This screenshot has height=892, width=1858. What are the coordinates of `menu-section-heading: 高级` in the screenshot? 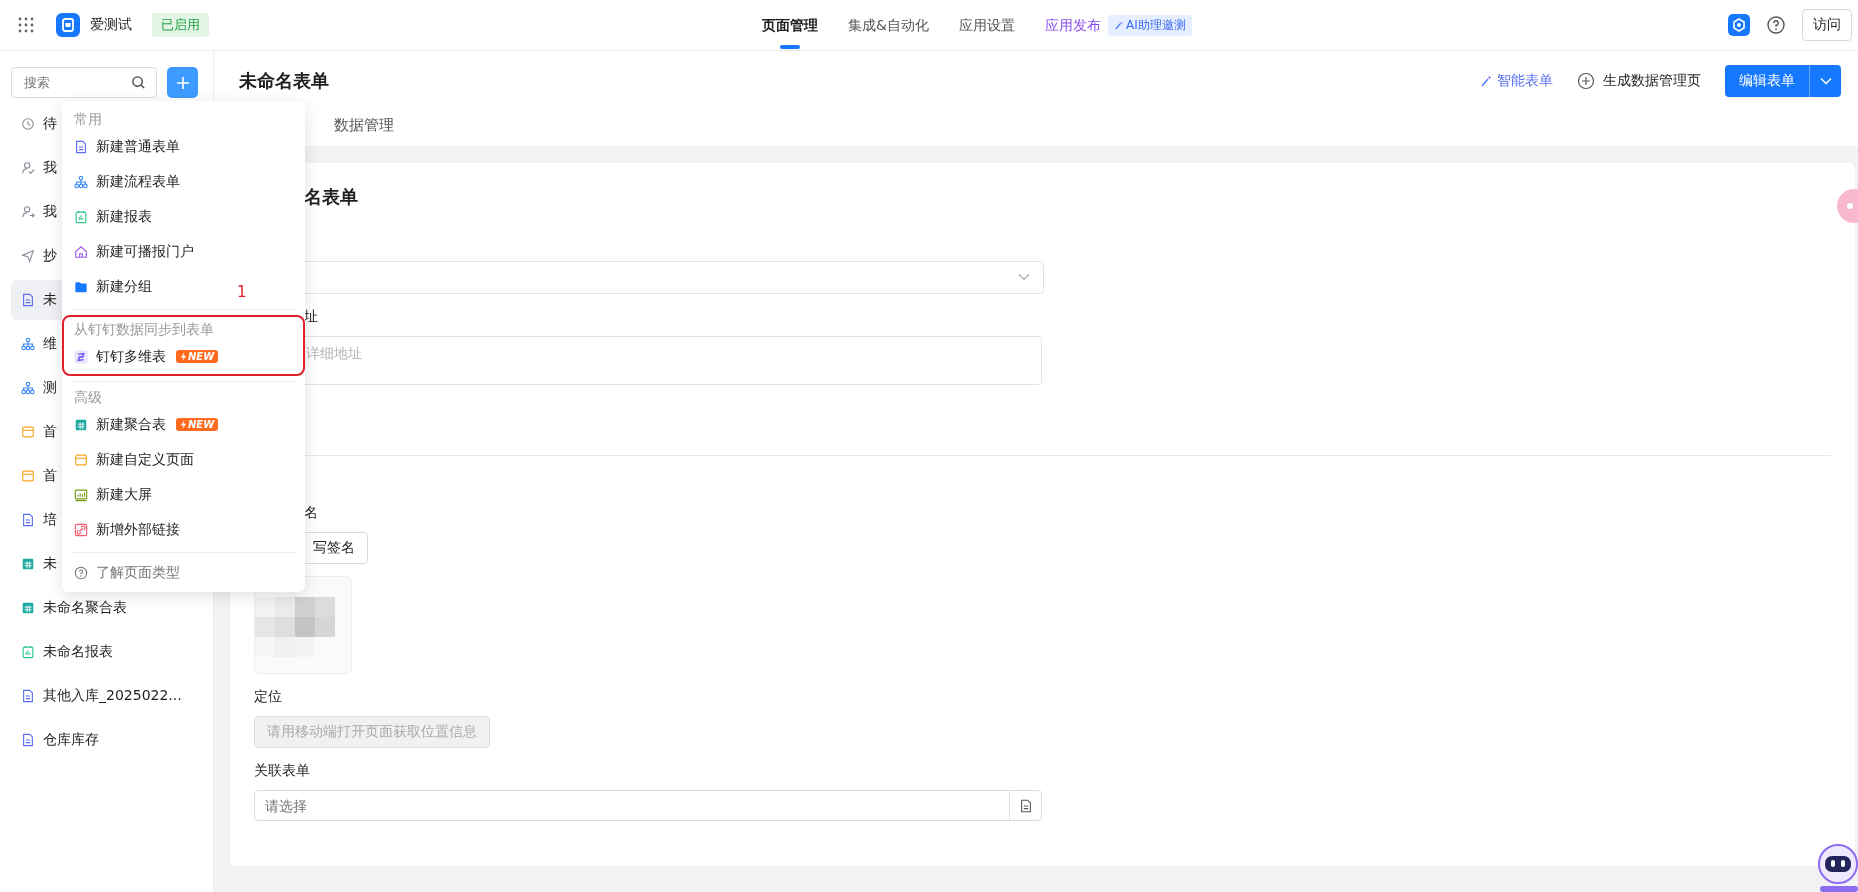 It's located at (88, 397).